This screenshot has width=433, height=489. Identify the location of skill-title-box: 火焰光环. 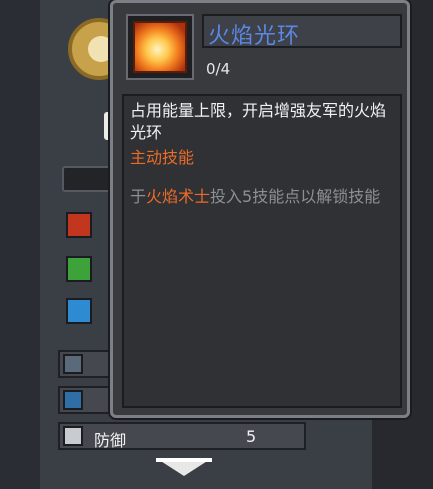
(302, 31).